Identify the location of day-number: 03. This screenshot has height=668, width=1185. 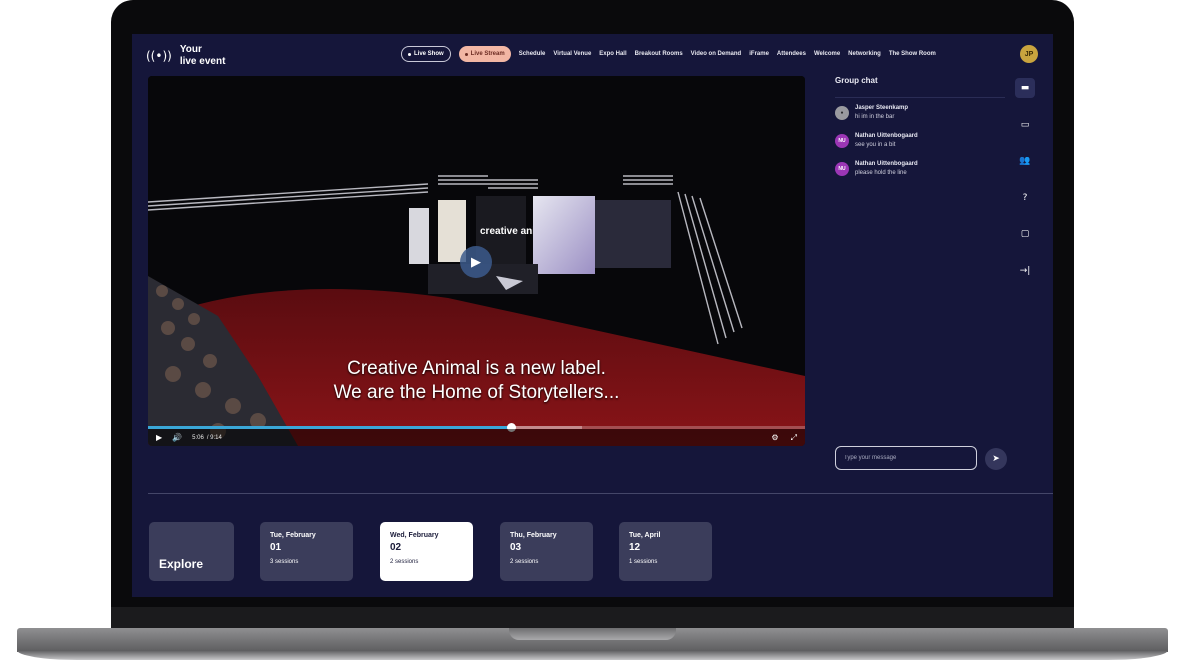
(516, 547).